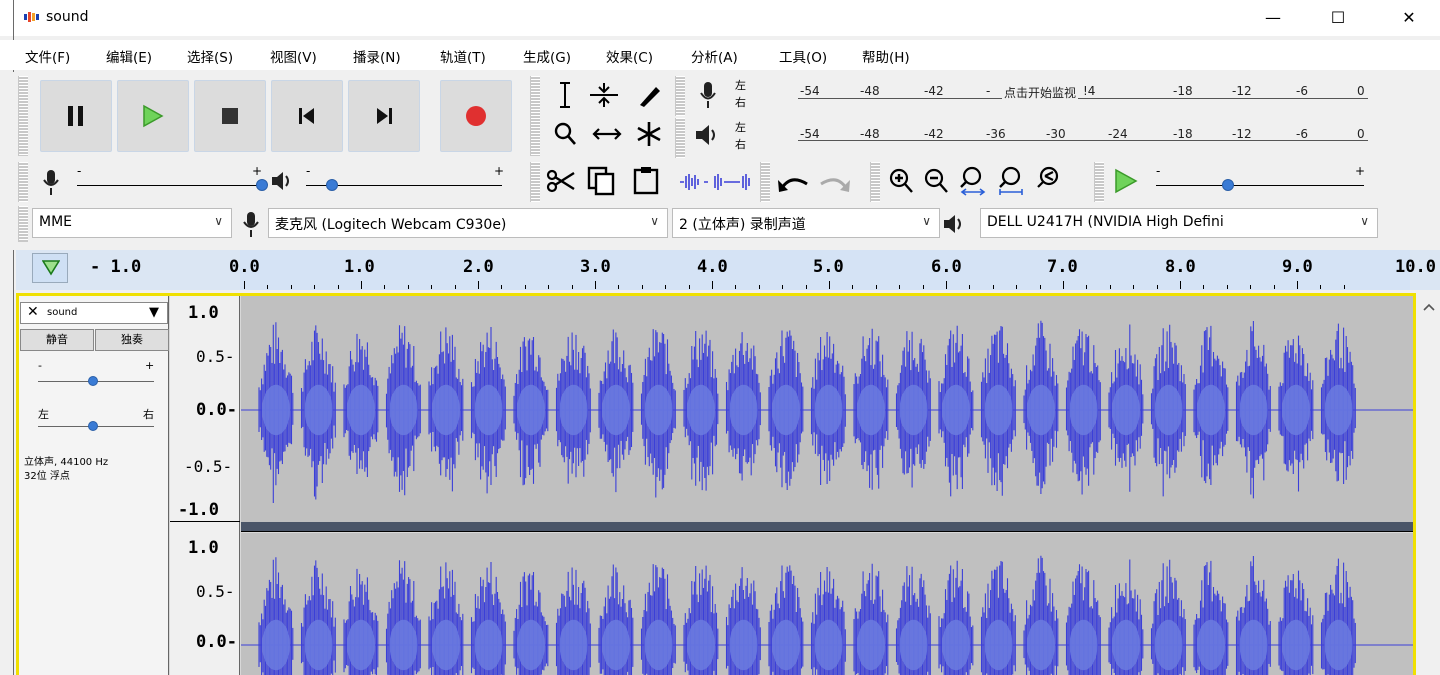 The height and width of the screenshot is (675, 1440). What do you see at coordinates (23, 182) in the screenshot?
I see `mixer-grip` at bounding box center [23, 182].